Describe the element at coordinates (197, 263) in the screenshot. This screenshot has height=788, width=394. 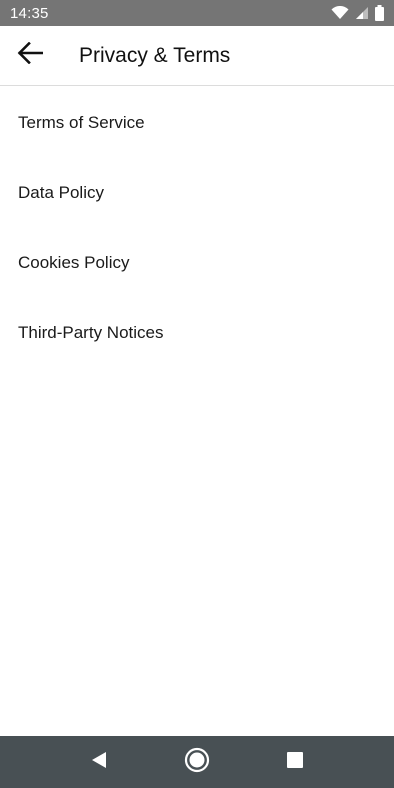
I see `menu-item-cookies-policy: Cookies Policy` at that location.